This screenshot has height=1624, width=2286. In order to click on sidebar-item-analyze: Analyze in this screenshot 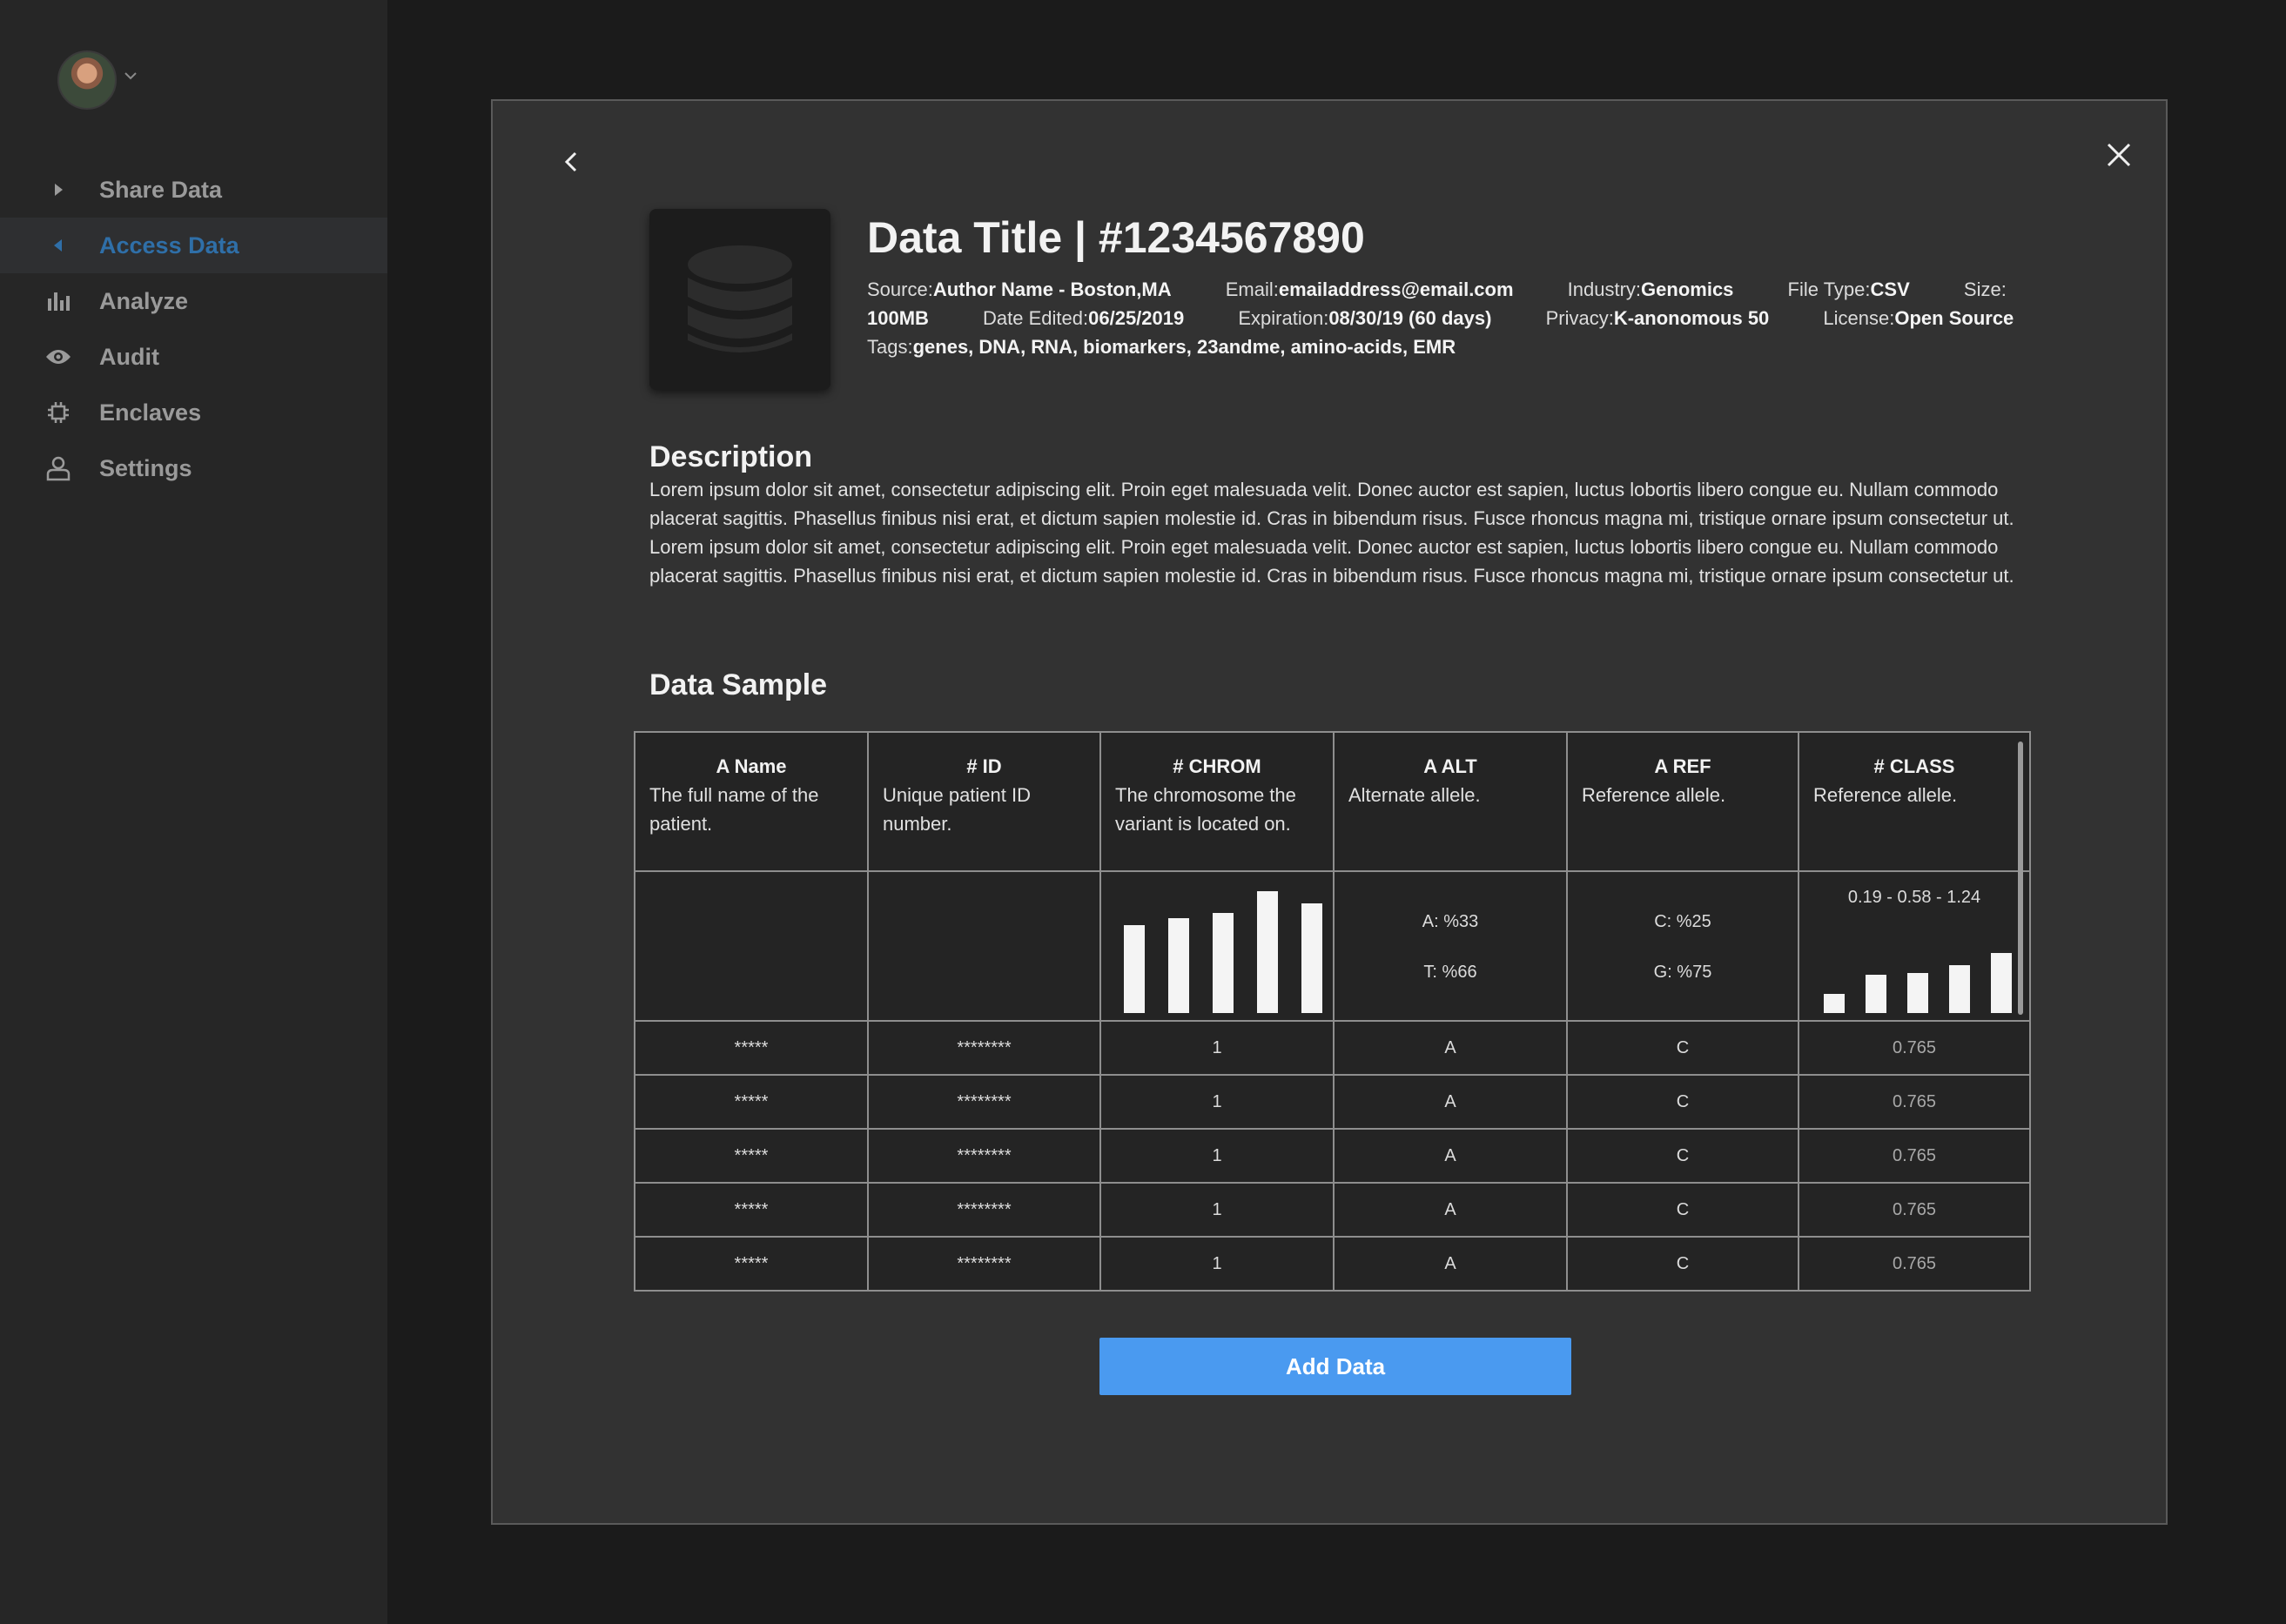, I will do `click(193, 301)`.